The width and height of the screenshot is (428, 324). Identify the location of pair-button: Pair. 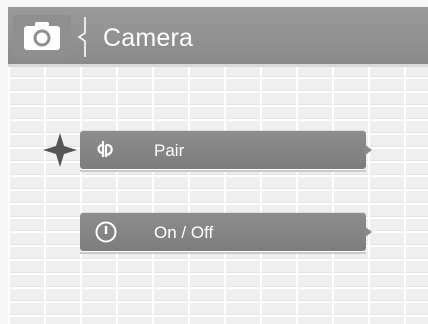
(226, 151).